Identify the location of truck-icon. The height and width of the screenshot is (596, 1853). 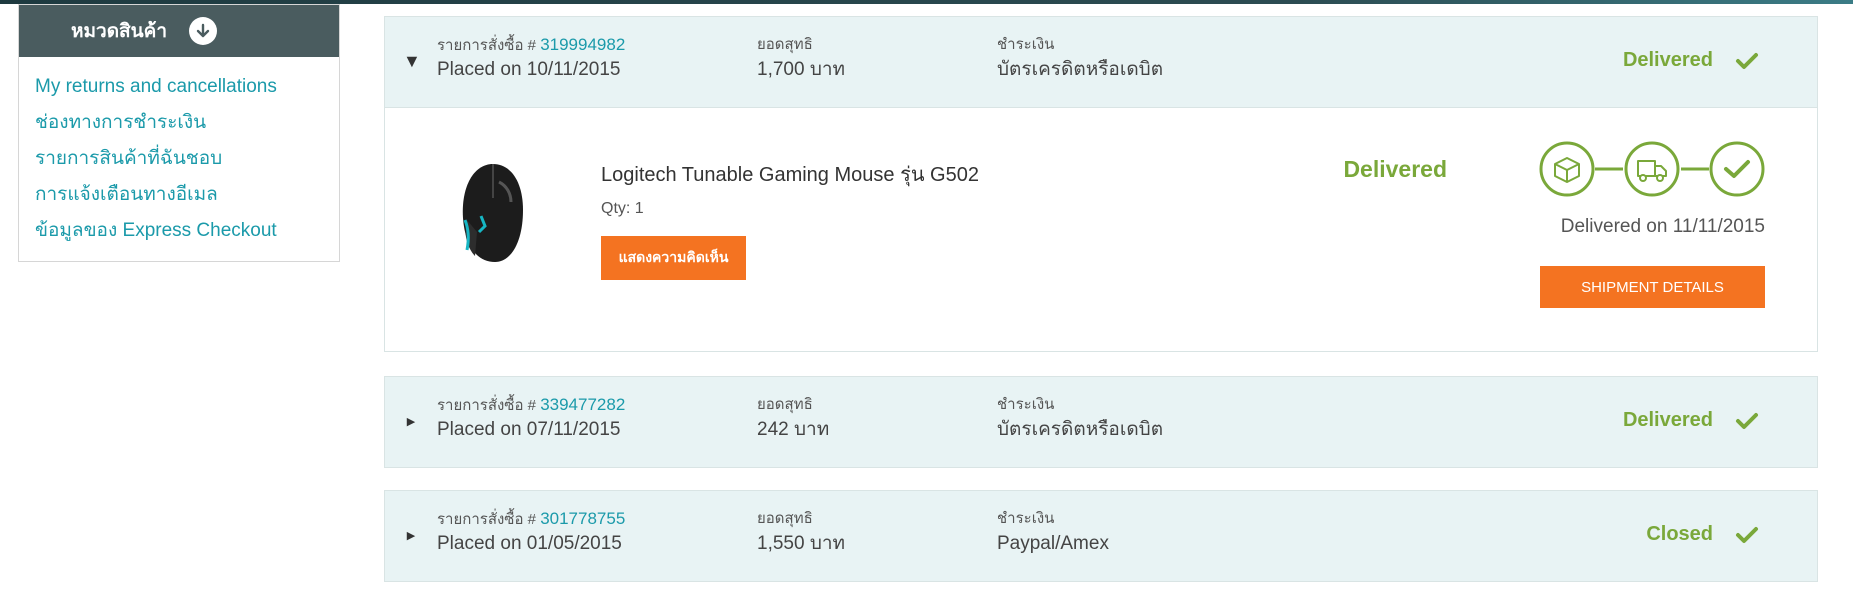
(1652, 169).